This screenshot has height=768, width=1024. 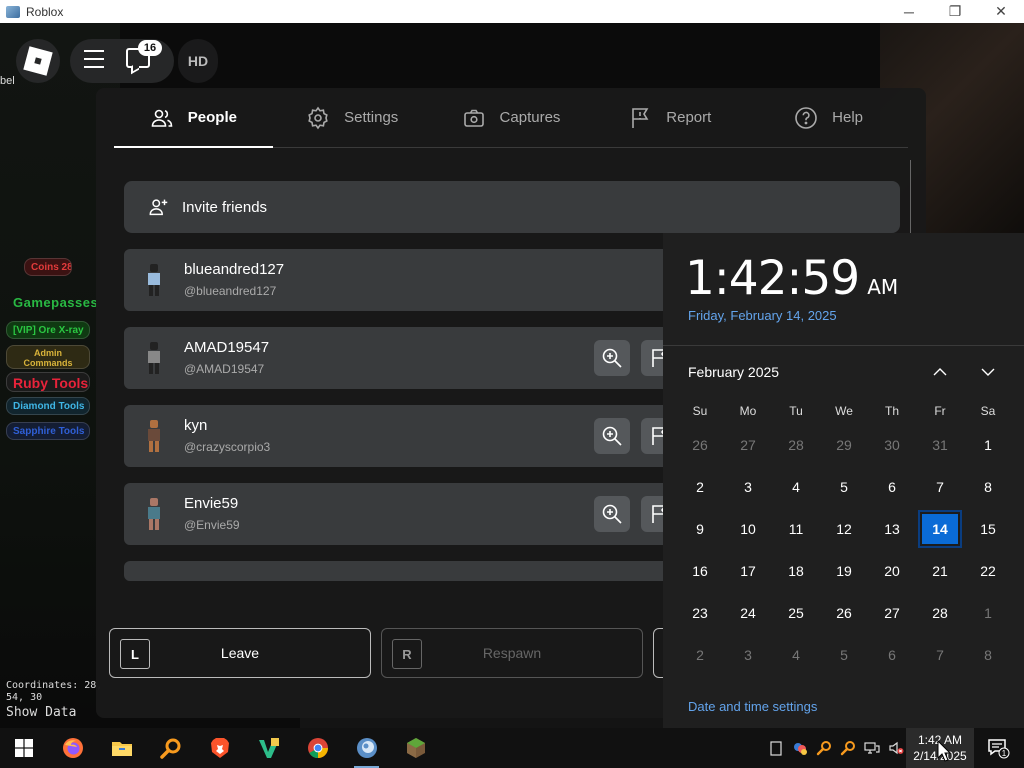 What do you see at coordinates (998, 748) in the screenshot?
I see `action-center-button: 1` at bounding box center [998, 748].